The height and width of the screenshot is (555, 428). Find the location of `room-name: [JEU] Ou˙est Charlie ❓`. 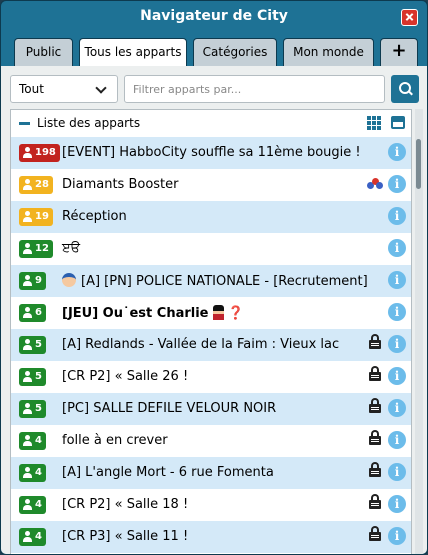

room-name: [JEU] Ou˙est Charlie ❓ is located at coordinates (153, 313).